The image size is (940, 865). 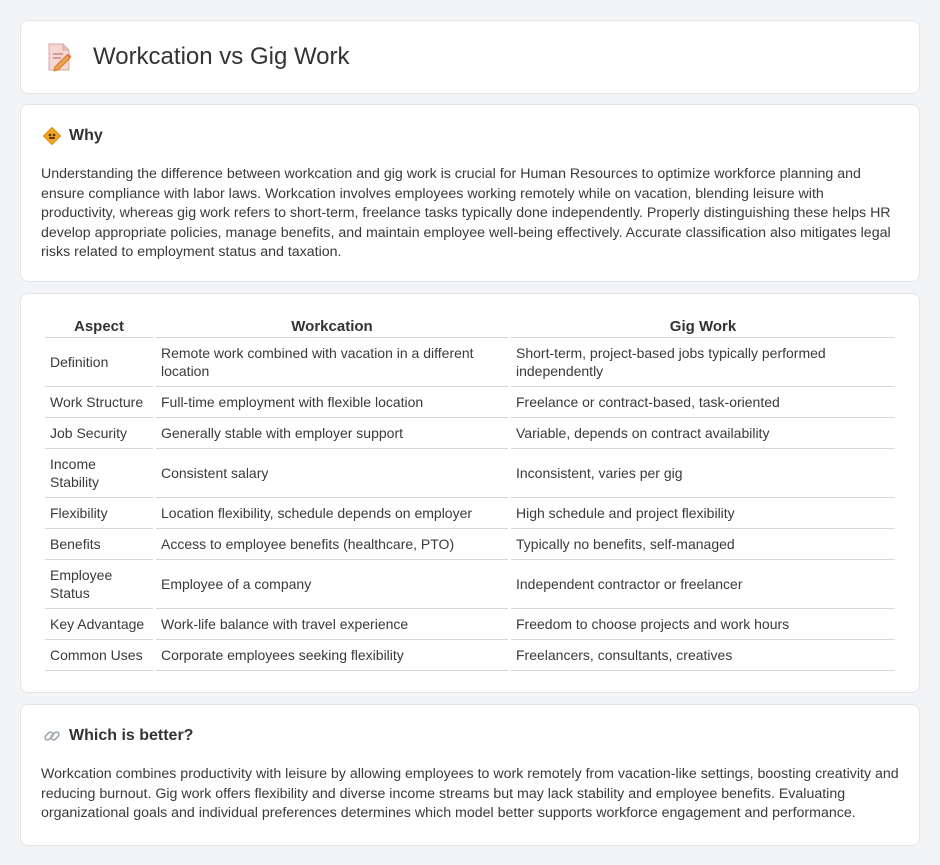 What do you see at coordinates (703, 513) in the screenshot?
I see `cell-gig-work: High schedule and project flexibility` at bounding box center [703, 513].